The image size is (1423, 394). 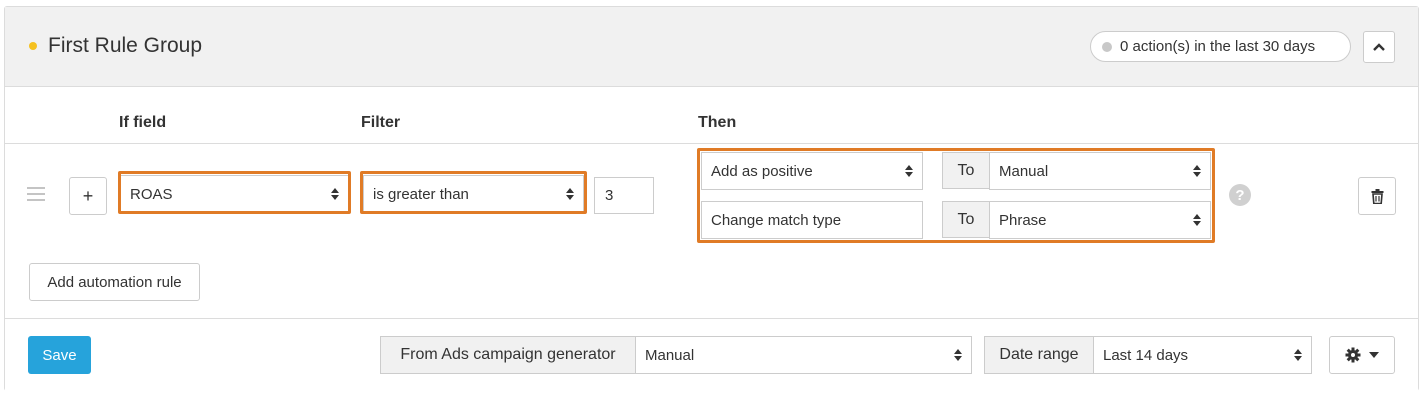 I want to click on threshold-input: 3, so click(x=624, y=195).